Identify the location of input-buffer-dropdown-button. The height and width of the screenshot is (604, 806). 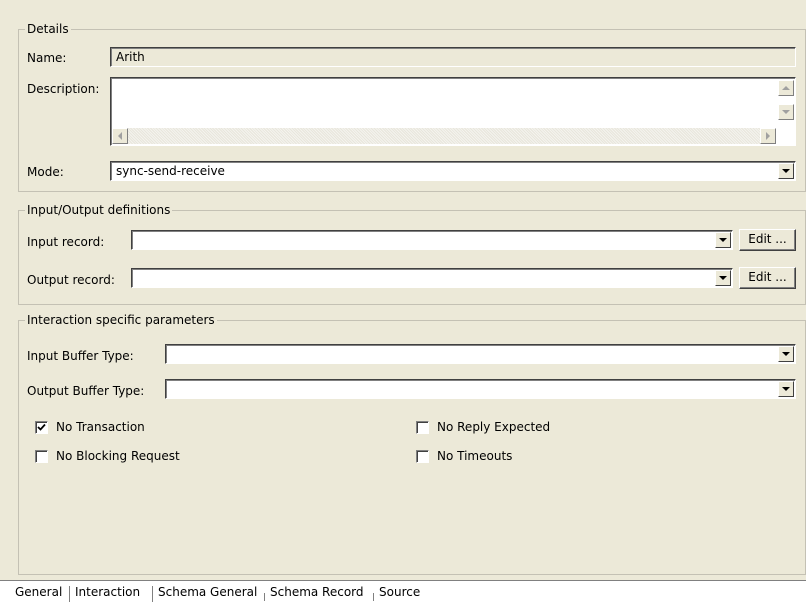
(786, 354).